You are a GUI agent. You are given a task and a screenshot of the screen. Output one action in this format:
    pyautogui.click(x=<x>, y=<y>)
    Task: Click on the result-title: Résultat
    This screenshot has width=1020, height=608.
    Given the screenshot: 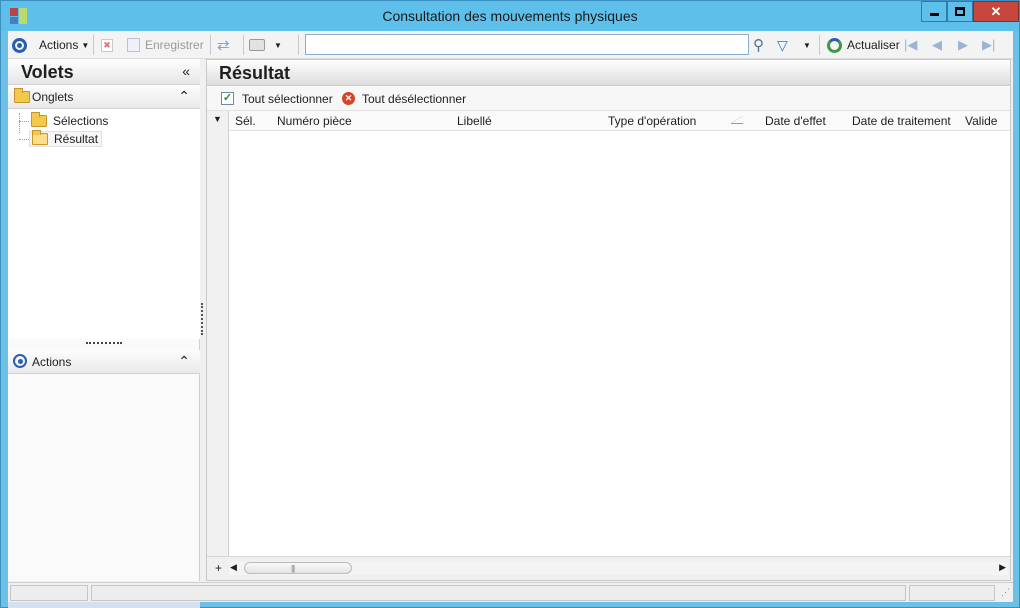 What is the action you would take?
    pyautogui.click(x=255, y=73)
    